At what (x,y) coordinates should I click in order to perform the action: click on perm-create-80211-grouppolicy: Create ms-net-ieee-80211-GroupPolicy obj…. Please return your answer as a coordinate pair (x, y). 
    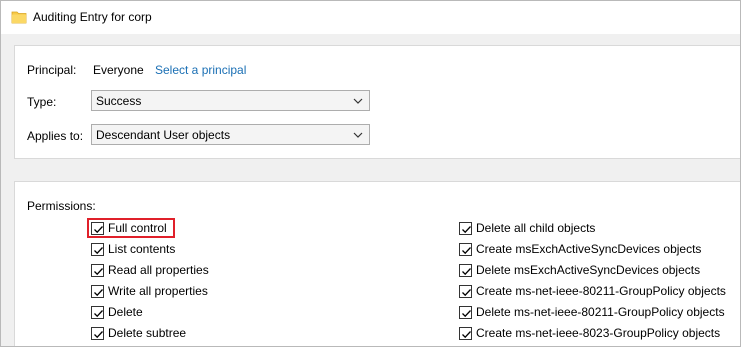
    Looking at the image, I should click on (592, 291).